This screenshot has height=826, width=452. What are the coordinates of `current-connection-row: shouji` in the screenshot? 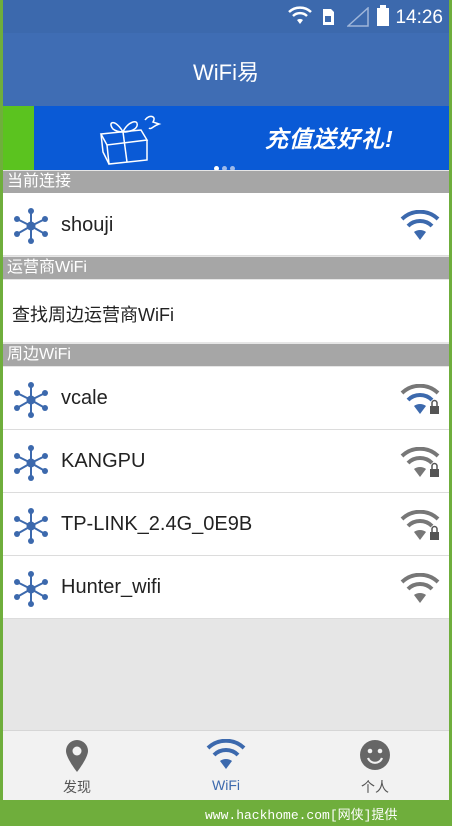 It's located at (226, 224).